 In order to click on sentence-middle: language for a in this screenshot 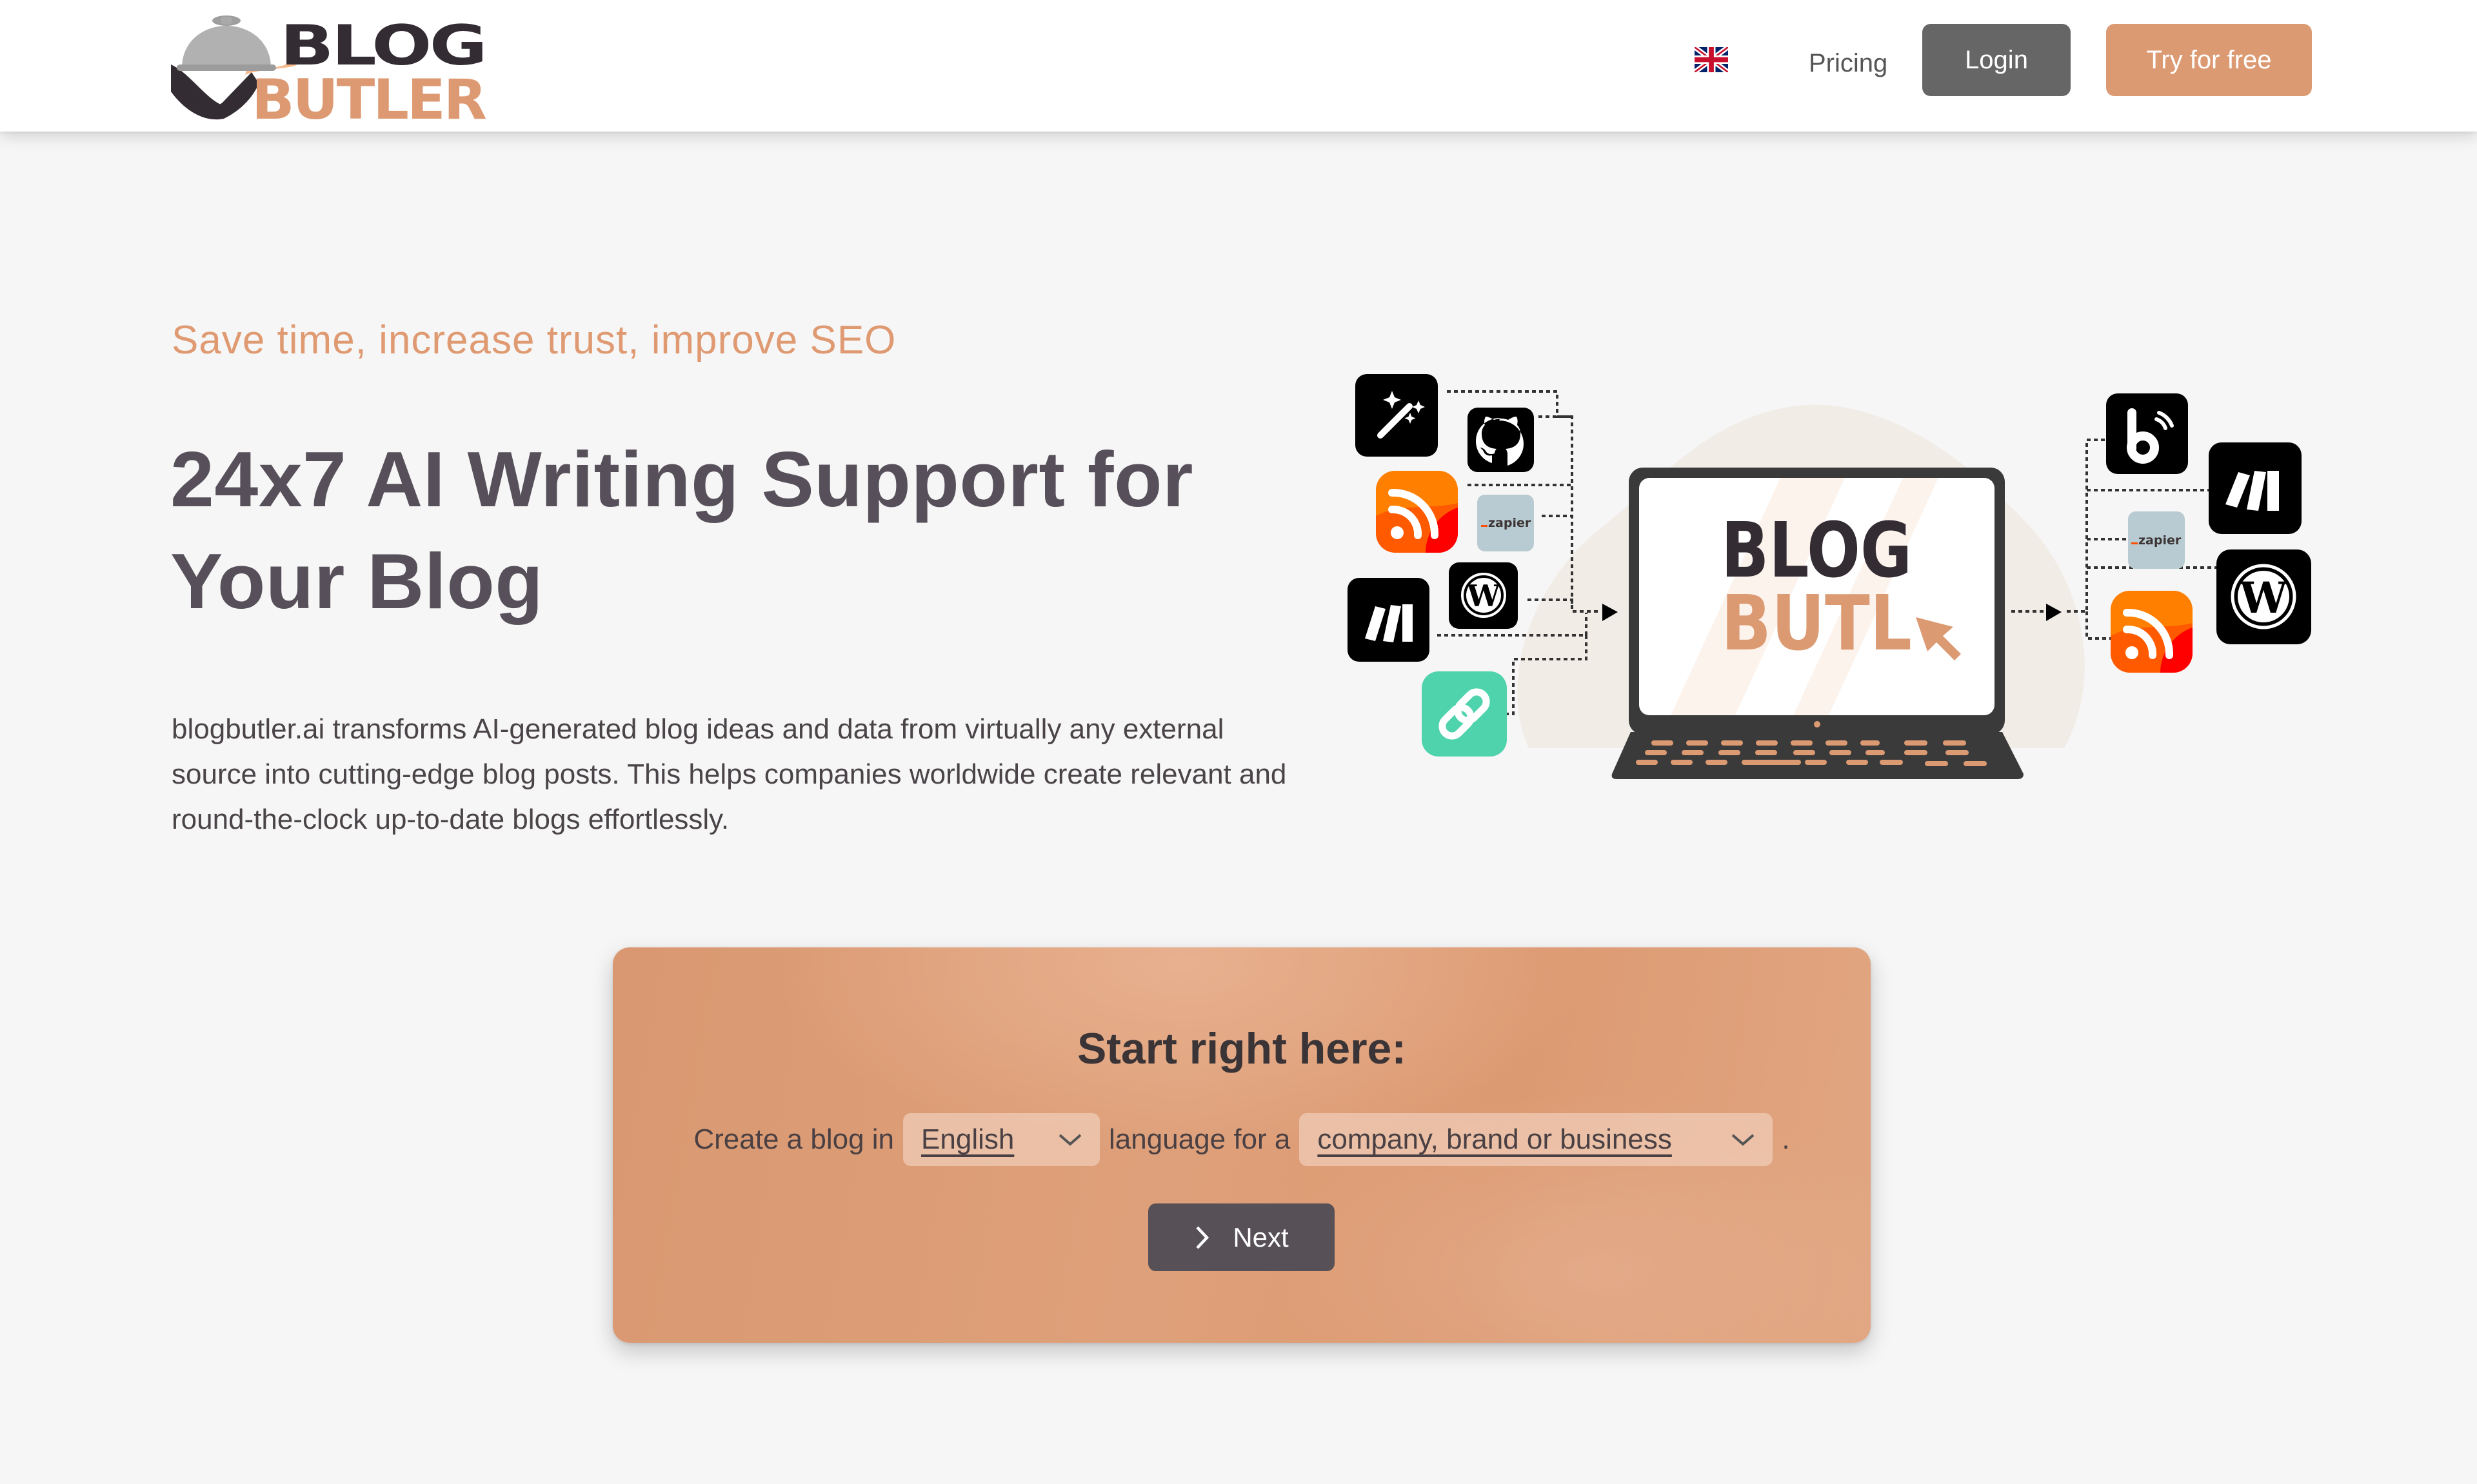, I will do `click(1200, 1139)`.